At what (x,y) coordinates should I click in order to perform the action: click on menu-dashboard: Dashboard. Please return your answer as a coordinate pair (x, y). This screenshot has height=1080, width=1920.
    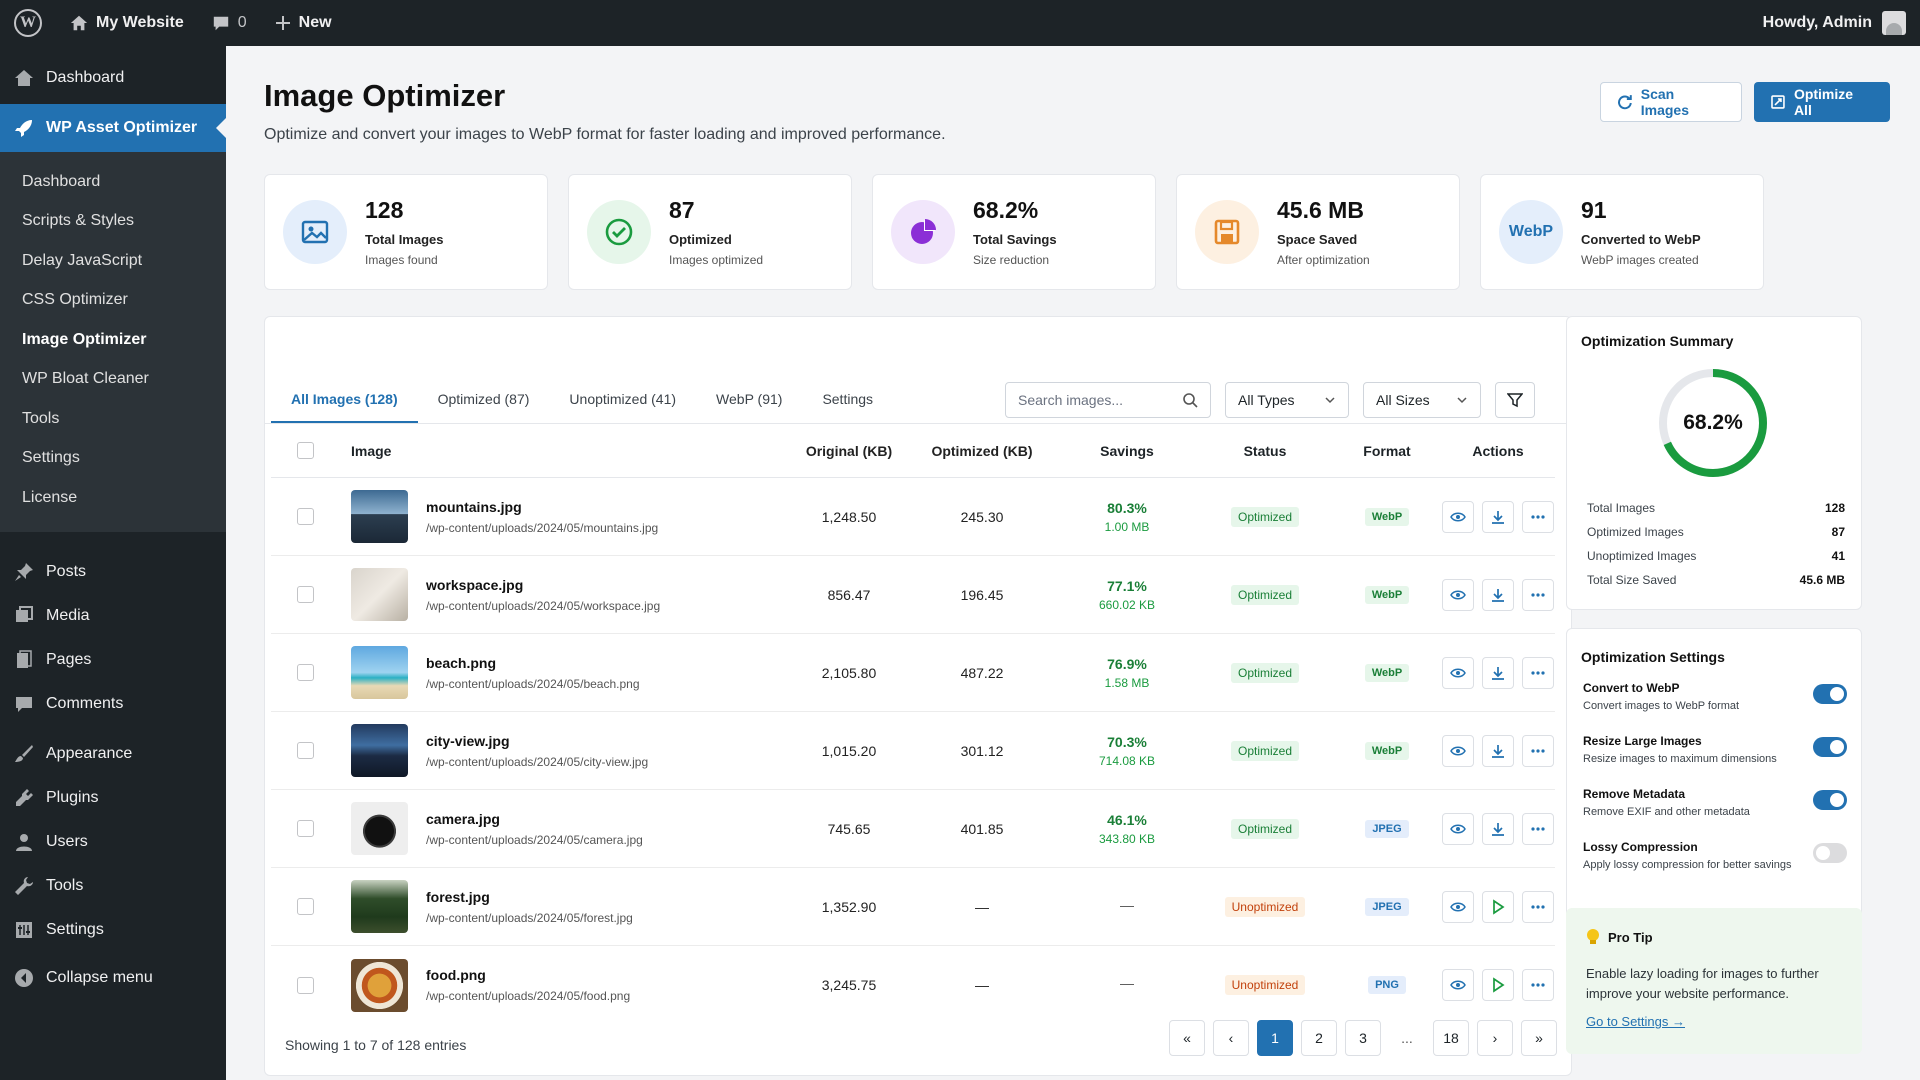
    Looking at the image, I should click on (113, 78).